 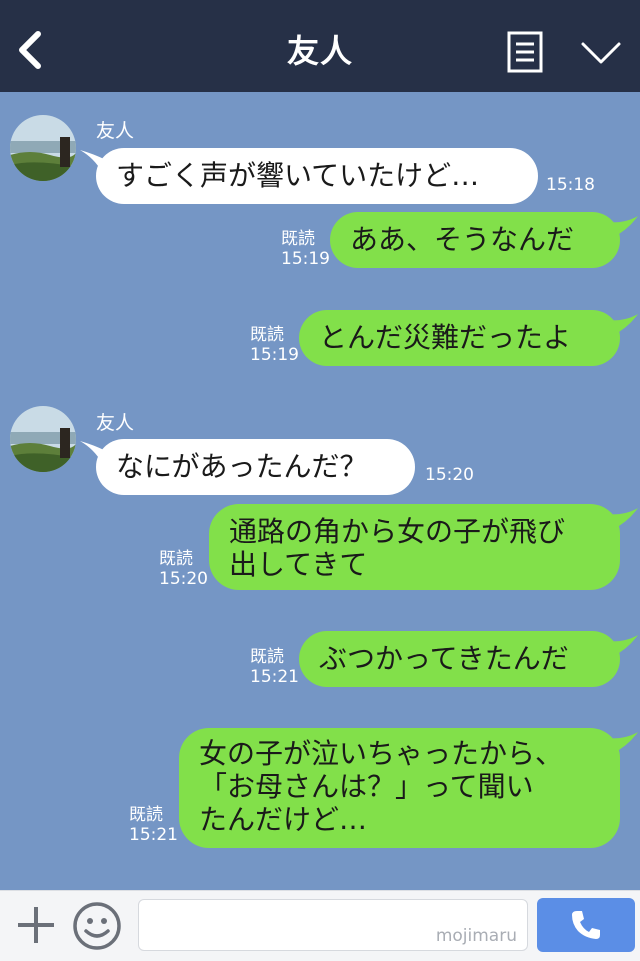 I want to click on message-input: mojimaru, so click(x=333, y=925).